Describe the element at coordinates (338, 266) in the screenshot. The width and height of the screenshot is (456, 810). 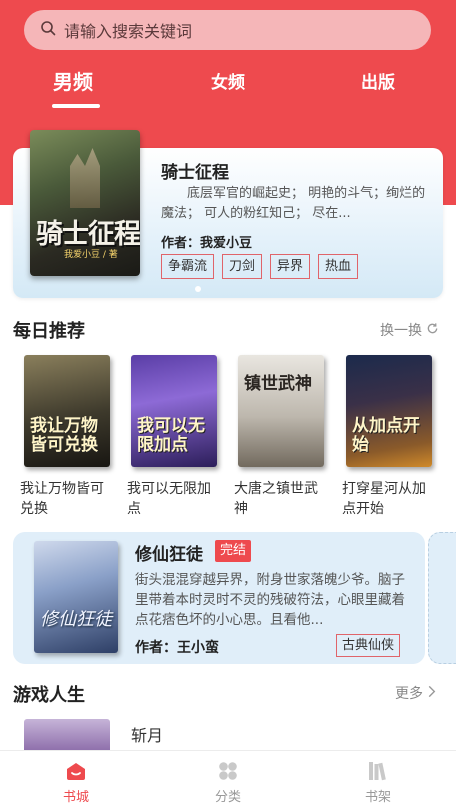
I see `book-tag: 热血` at that location.